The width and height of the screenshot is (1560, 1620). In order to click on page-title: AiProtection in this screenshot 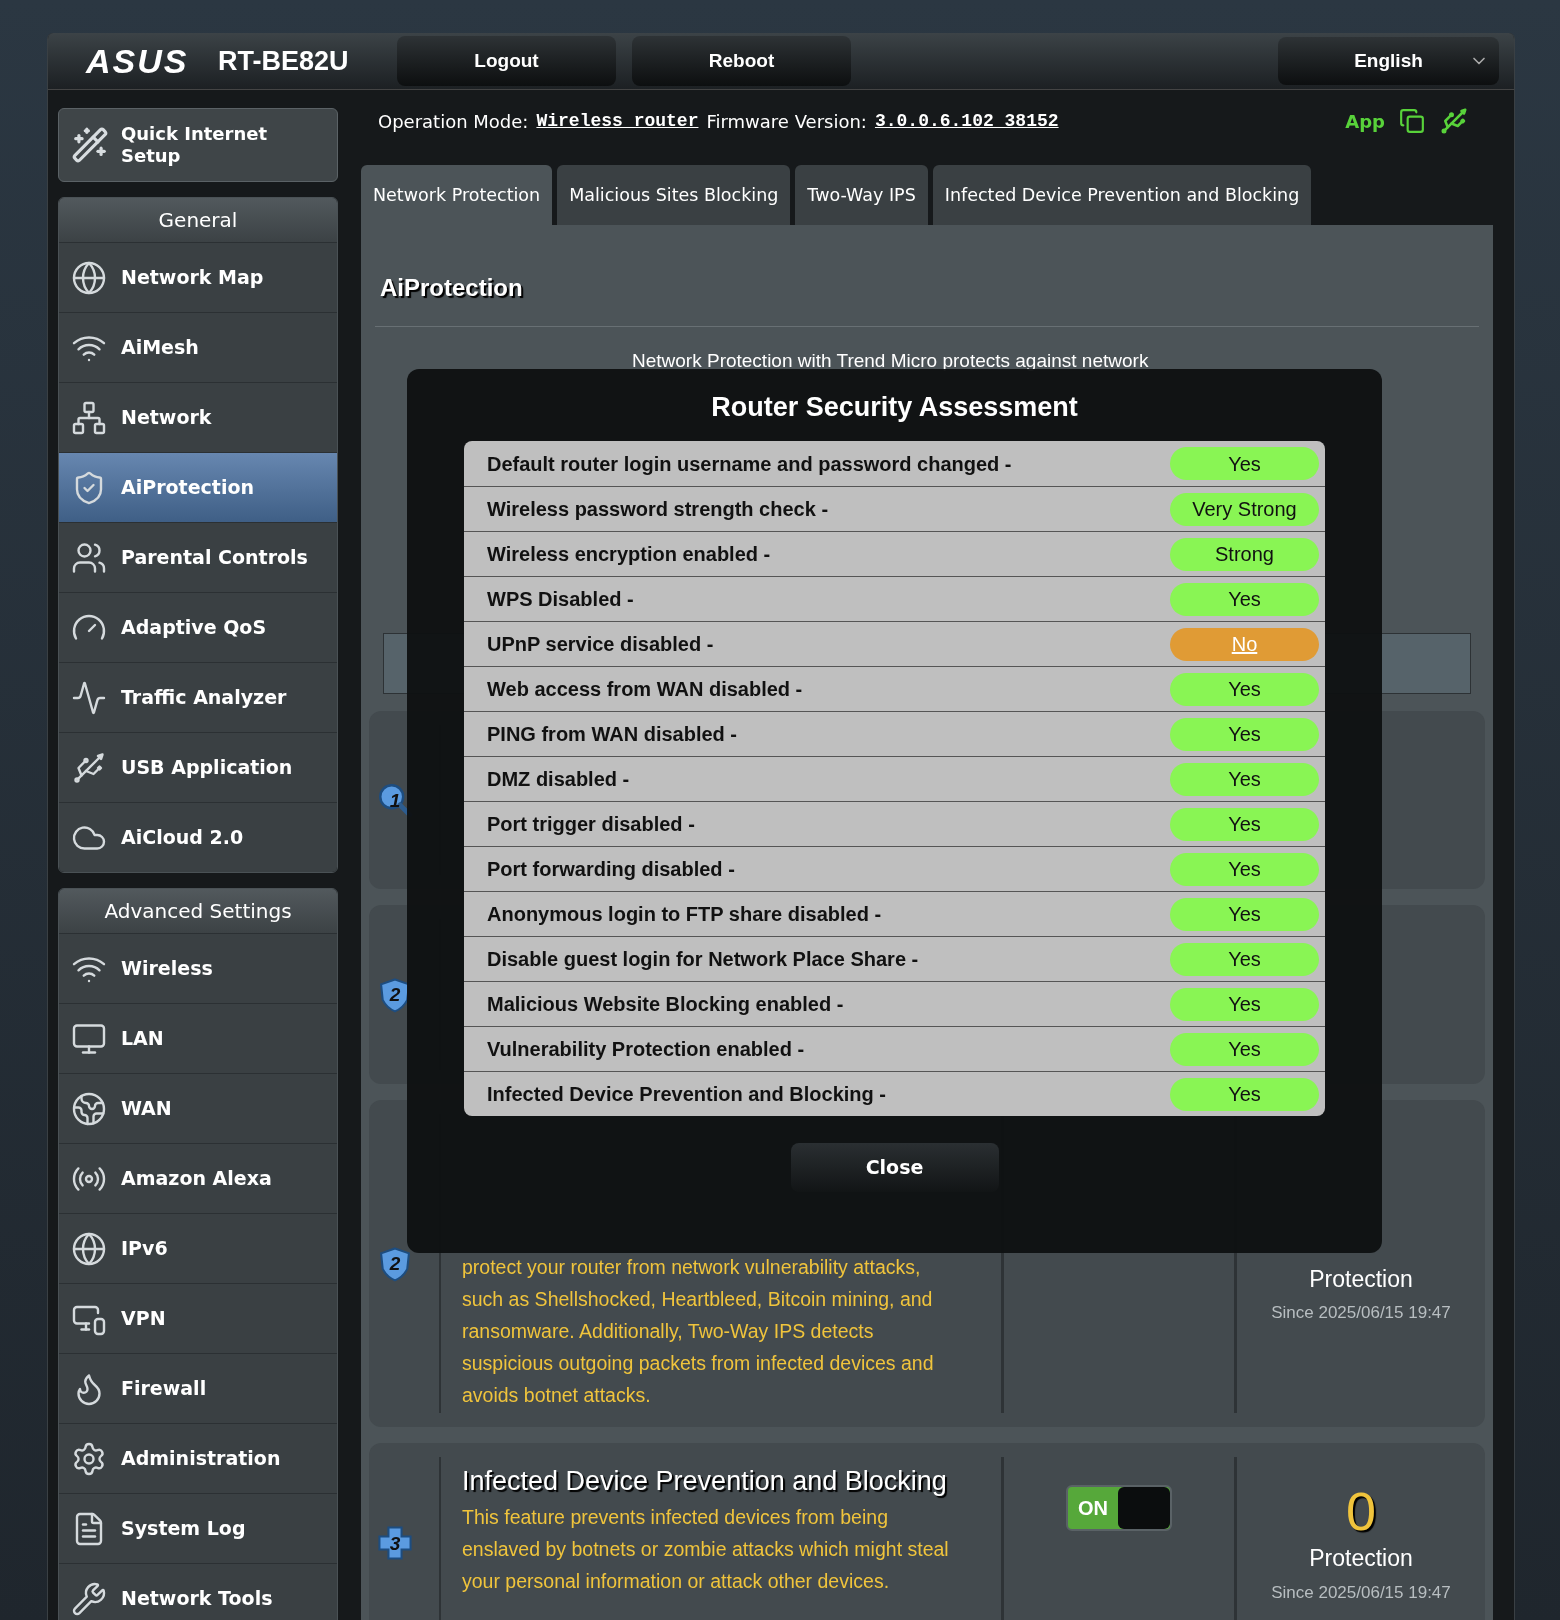, I will do `click(451, 288)`.